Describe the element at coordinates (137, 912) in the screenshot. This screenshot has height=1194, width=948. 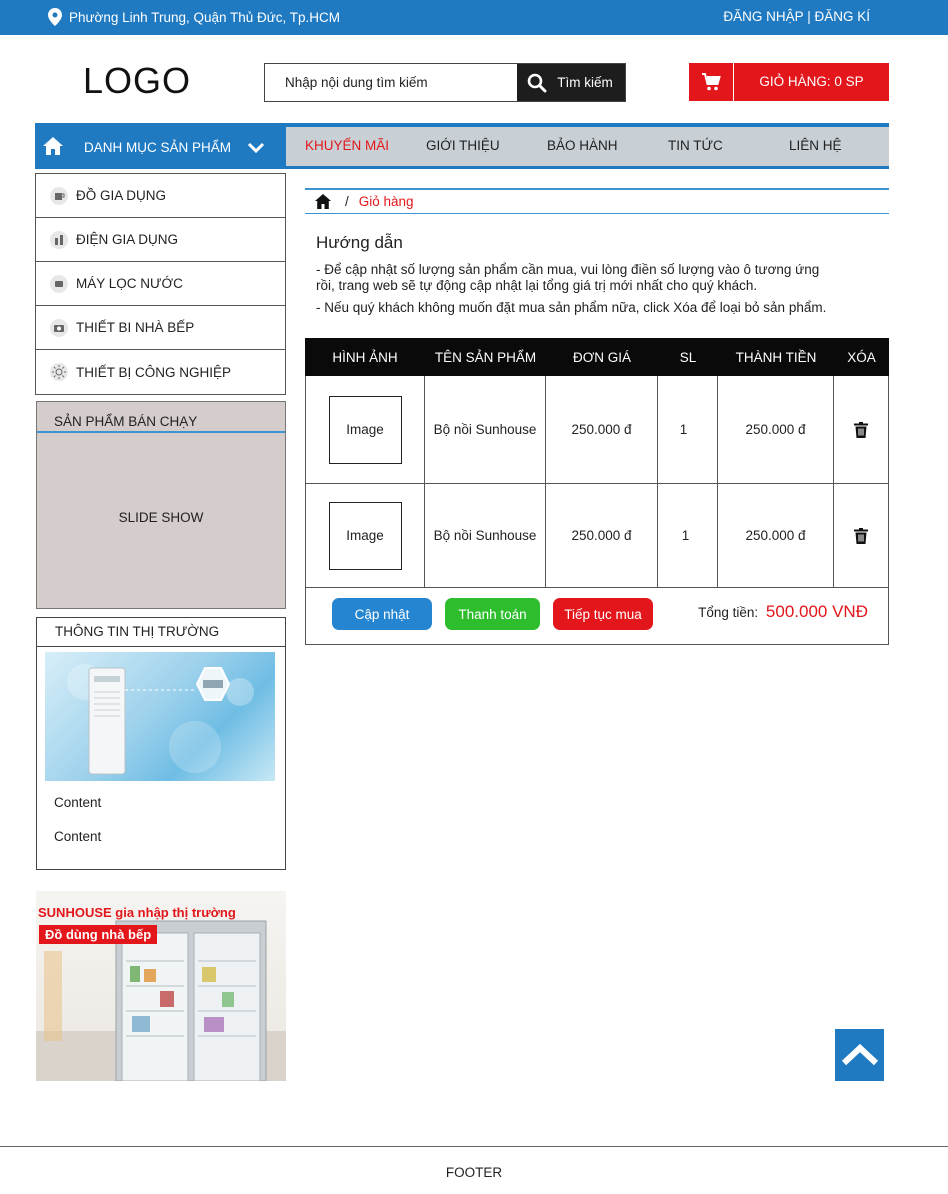
I see `promo-headline: SUNHOUSE gia nhập thị trường` at that location.